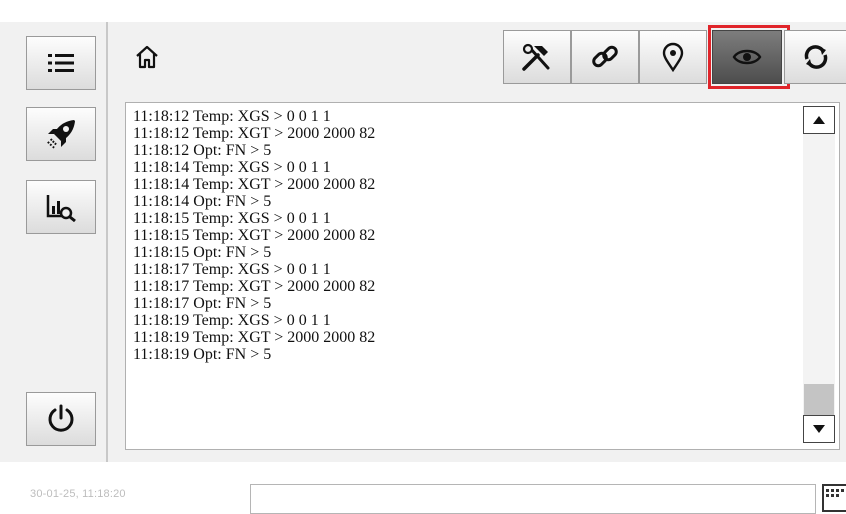  I want to click on timestamp: 30-01-25, 11:18:20, so click(78, 494).